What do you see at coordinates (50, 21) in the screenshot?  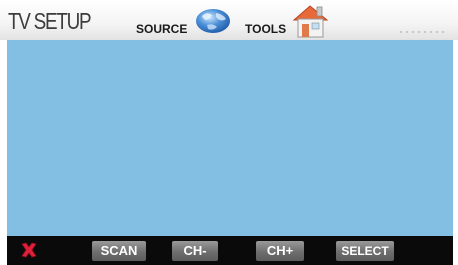 I see `page-title: TV SETUP` at bounding box center [50, 21].